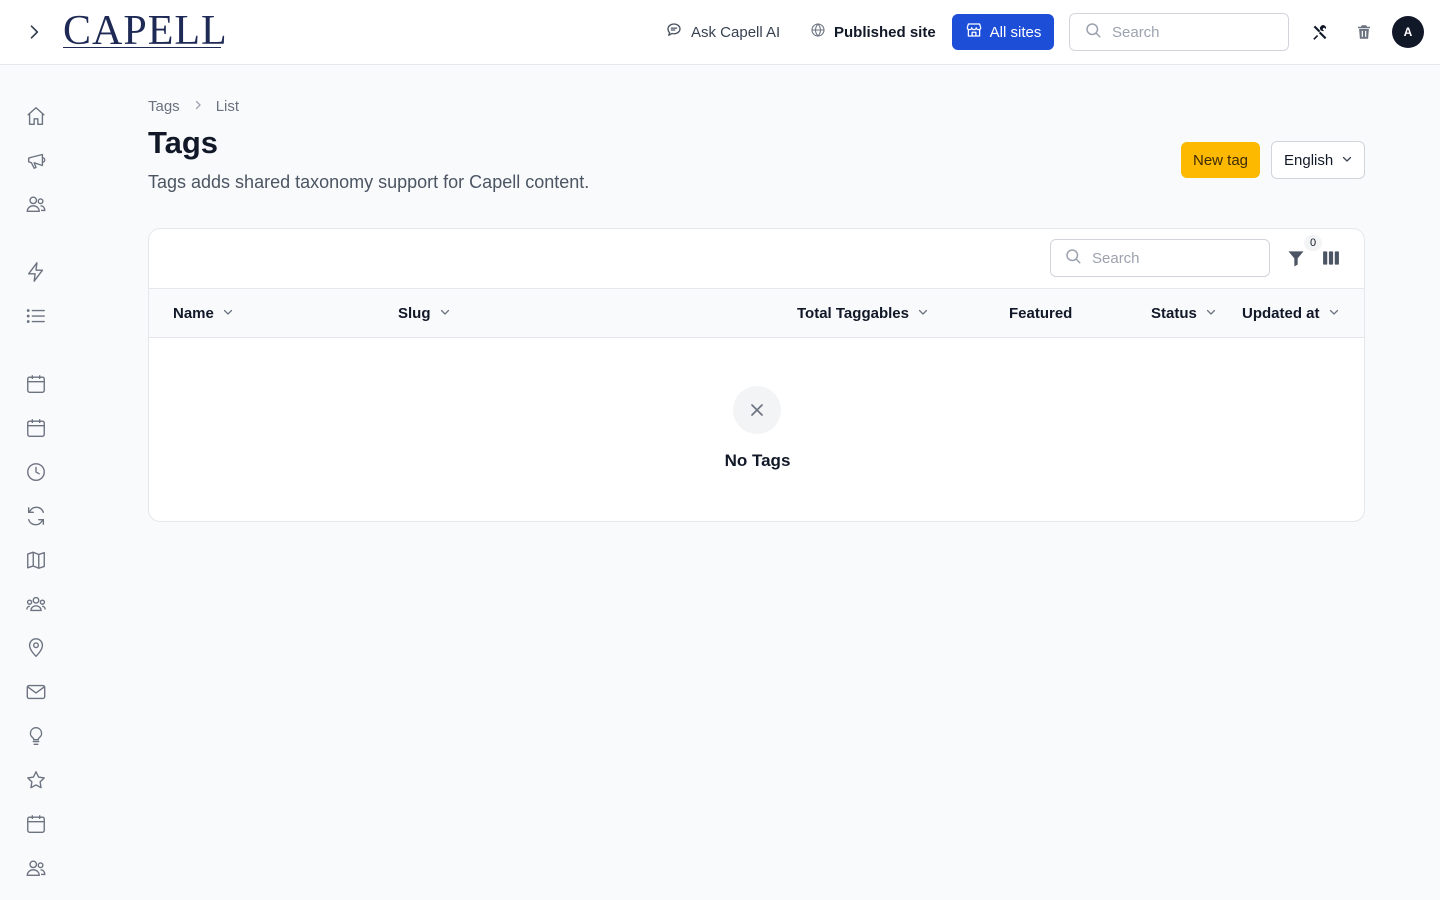 The image size is (1440, 900). I want to click on global-search-input, so click(1192, 32).